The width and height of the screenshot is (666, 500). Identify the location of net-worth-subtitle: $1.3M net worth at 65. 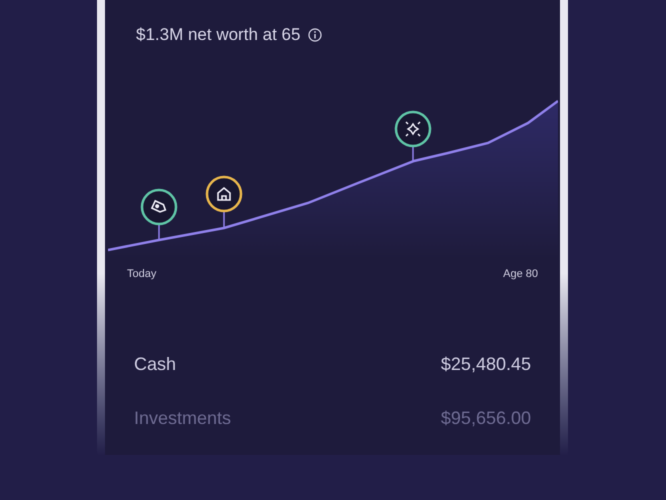
(218, 35).